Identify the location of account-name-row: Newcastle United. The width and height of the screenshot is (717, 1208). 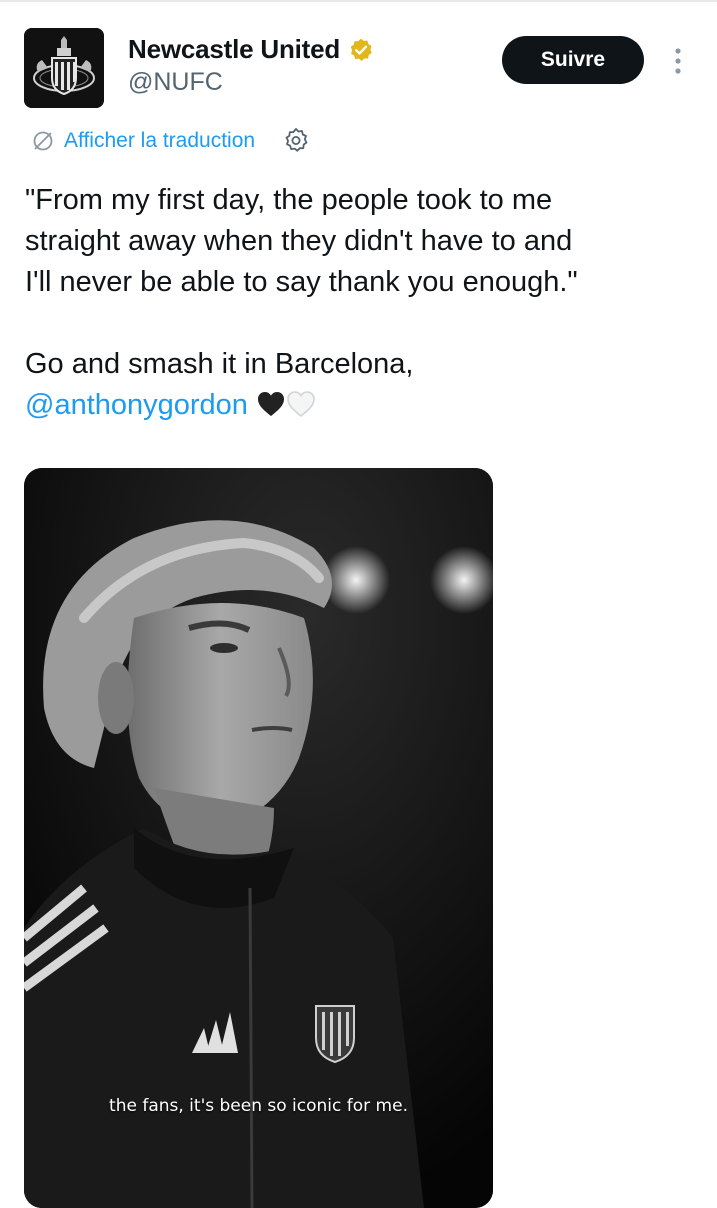
(251, 49).